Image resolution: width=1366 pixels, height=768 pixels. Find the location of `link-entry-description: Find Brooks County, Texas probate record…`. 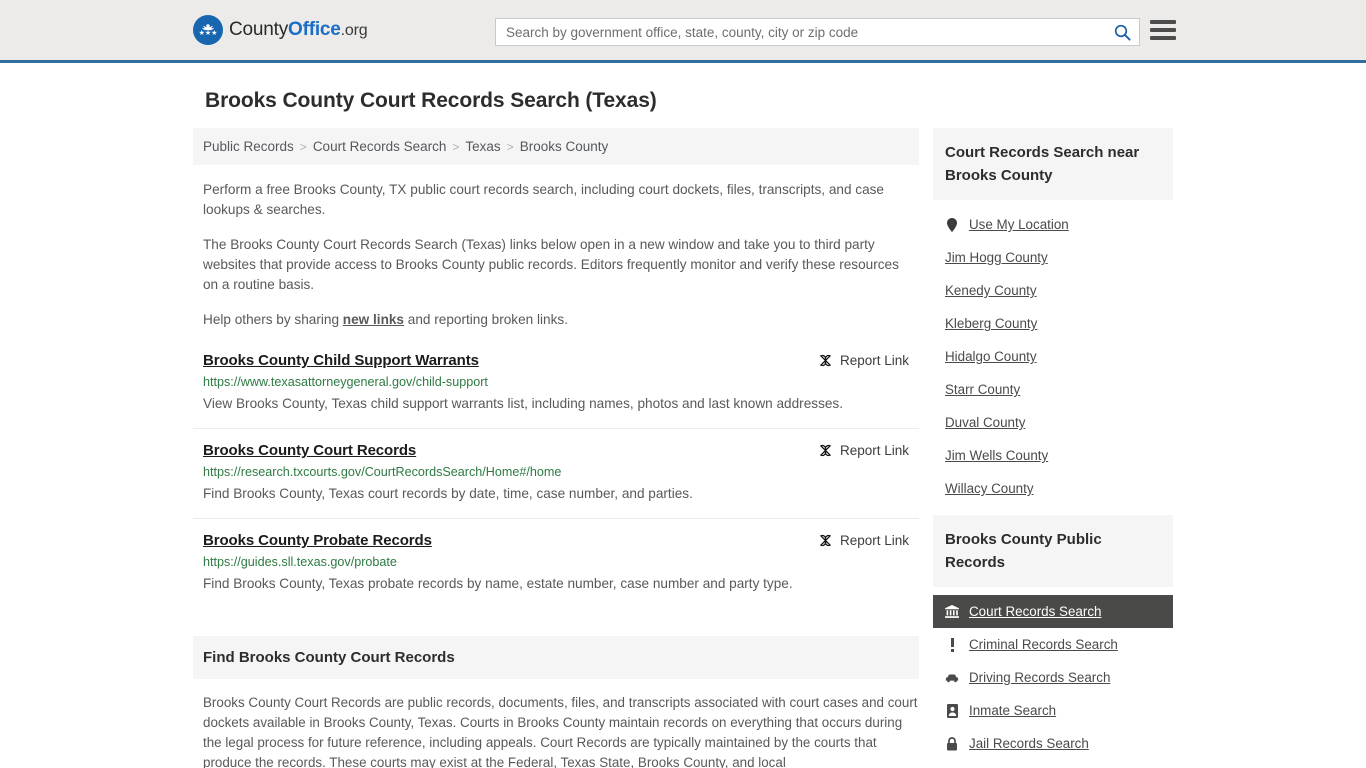

link-entry-description: Find Brooks County, Texas probate record… is located at coordinates (498, 583).